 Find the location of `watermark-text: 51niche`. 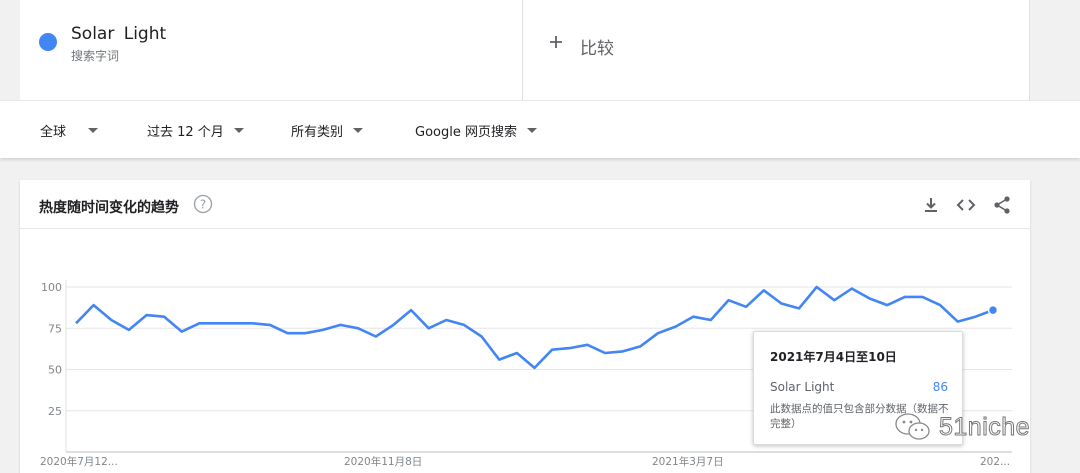

watermark-text: 51niche is located at coordinates (984, 426).